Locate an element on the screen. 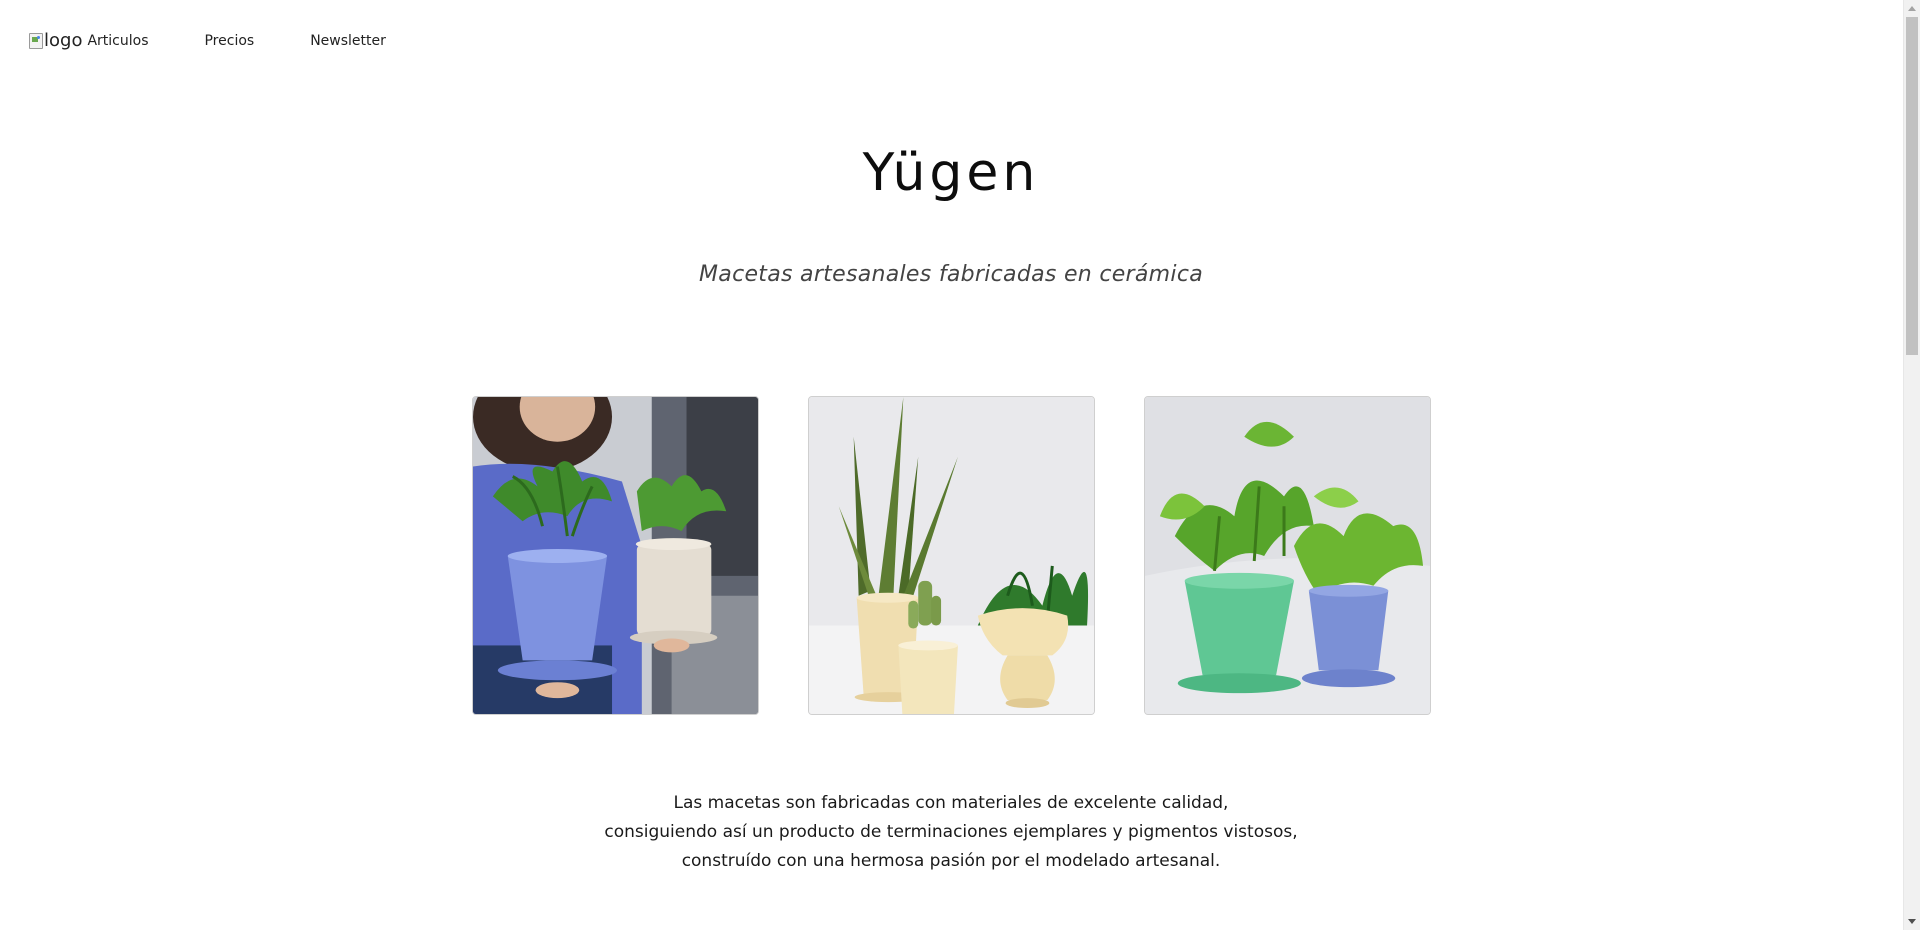 The image size is (1920, 930). top-nav: logo Articulos Precios Newsletter is located at coordinates (207, 40).